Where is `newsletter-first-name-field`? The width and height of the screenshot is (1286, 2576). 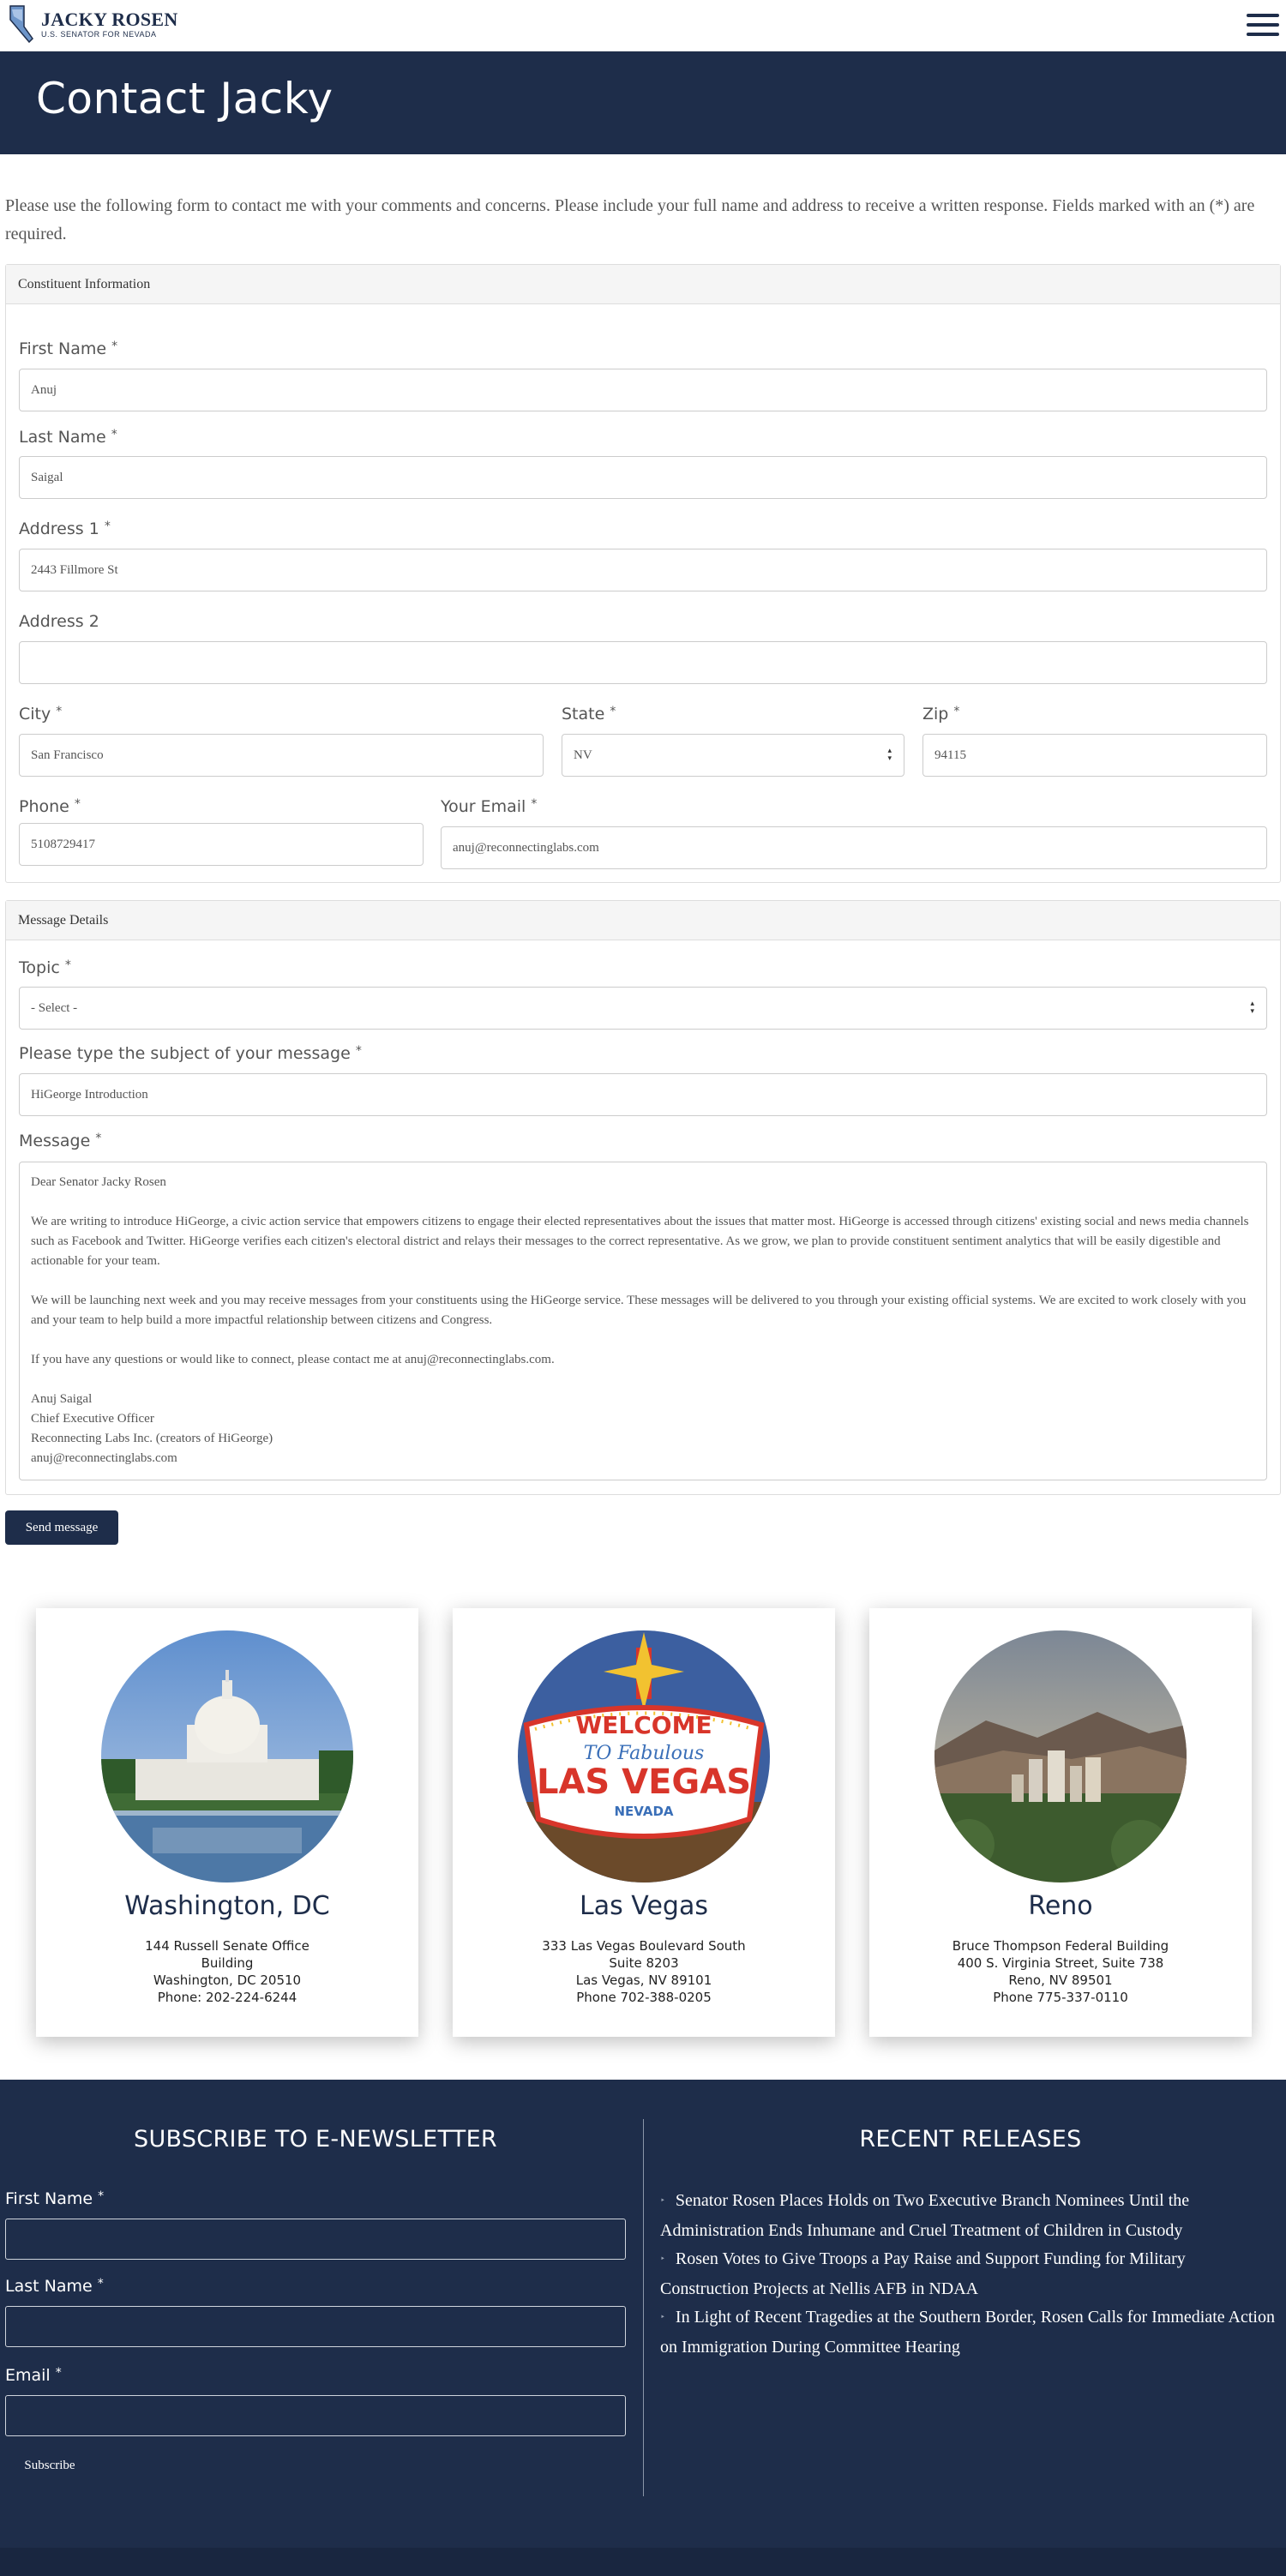 newsletter-first-name-field is located at coordinates (315, 2239).